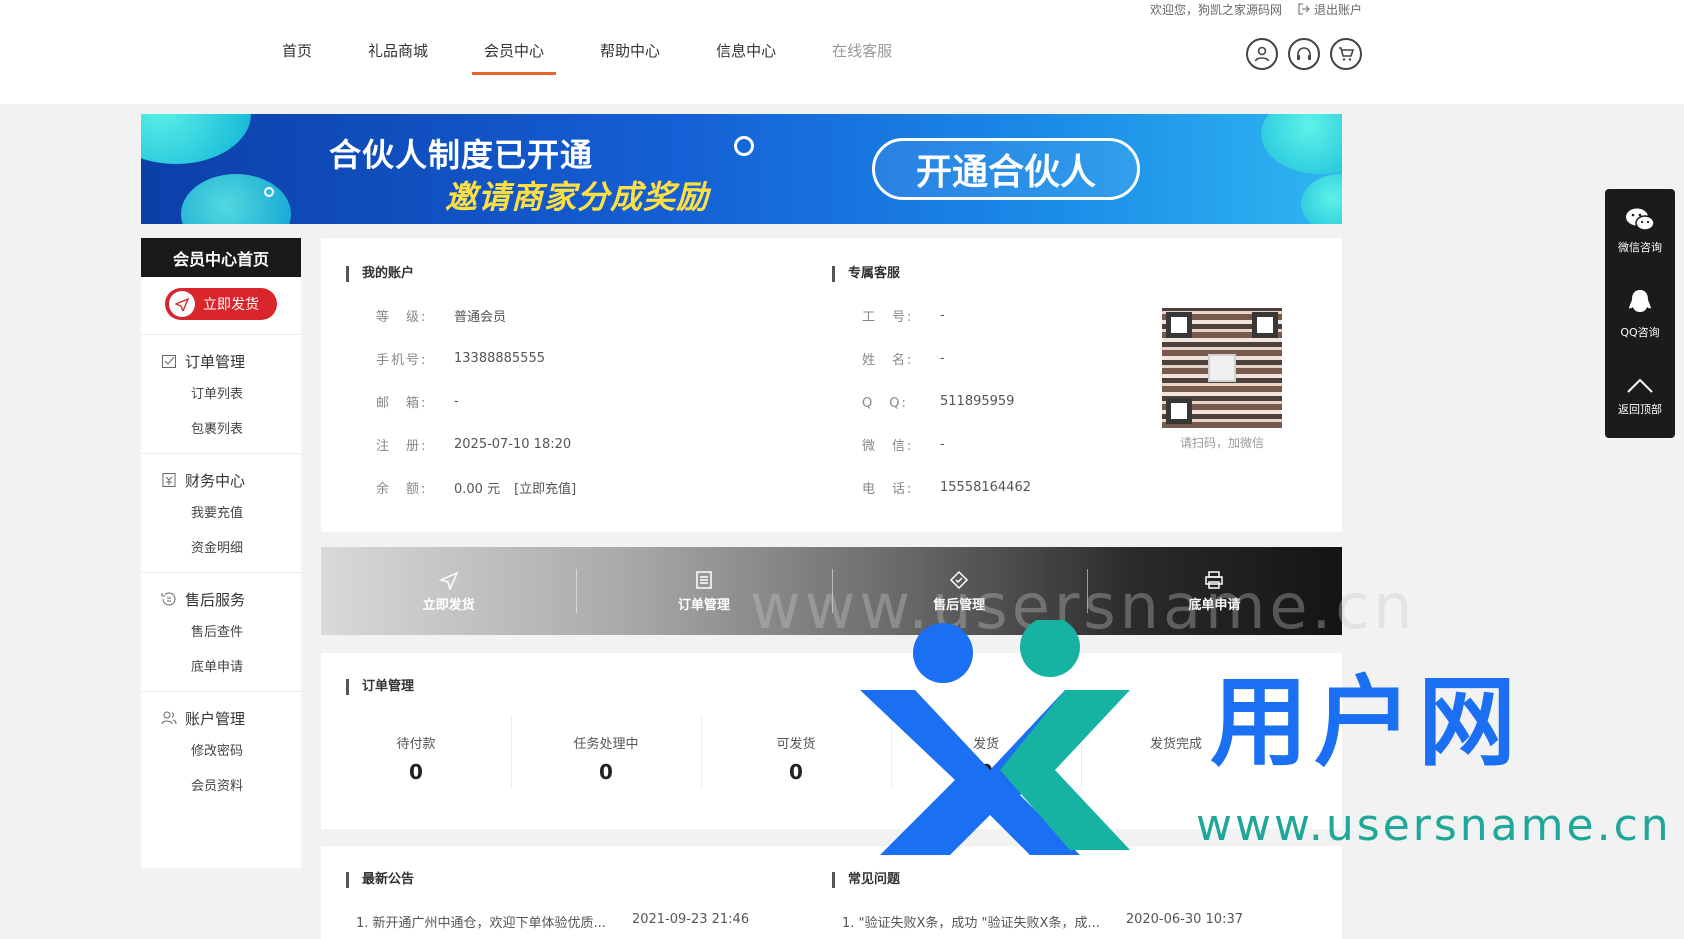 The height and width of the screenshot is (939, 1684). Describe the element at coordinates (221, 394) in the screenshot. I see `sidebar-link-order-list: 订单列表` at that location.